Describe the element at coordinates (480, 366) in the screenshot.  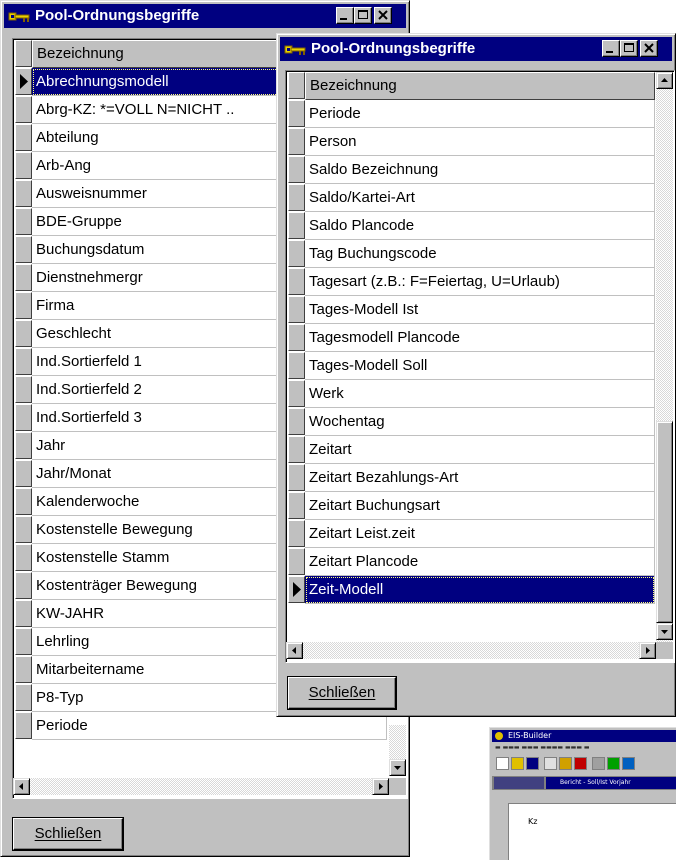
I see `table-cell: Tages-Modell Soll` at that location.